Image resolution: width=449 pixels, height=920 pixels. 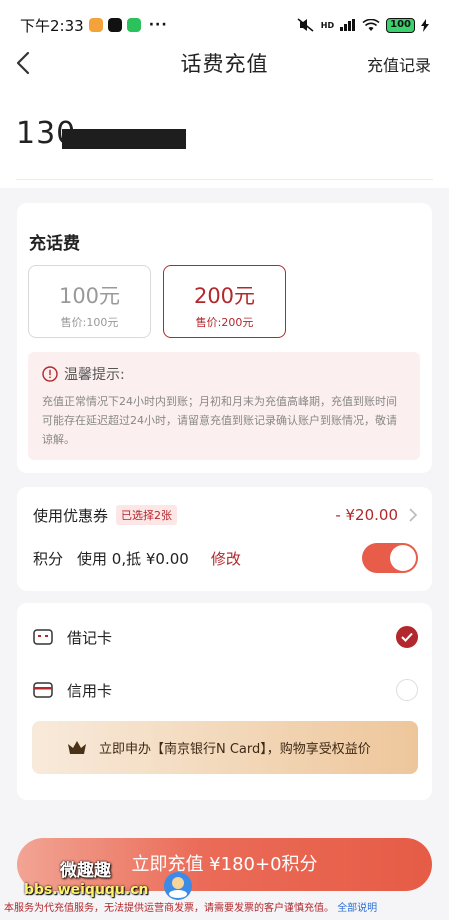 I want to click on phone-number-redaction, so click(x=124, y=139).